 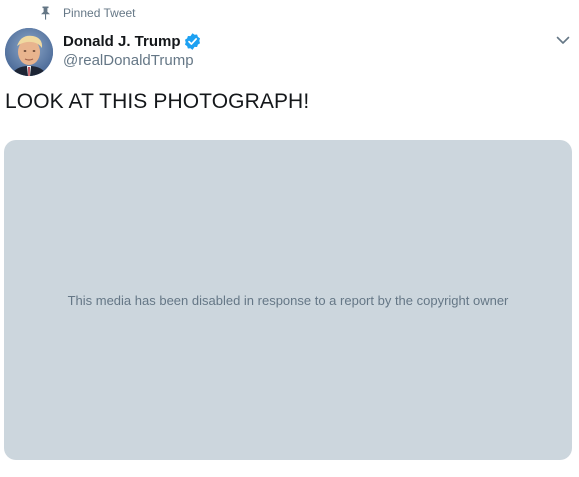 I want to click on author-display-name: Donald J. Trump, so click(x=122, y=41).